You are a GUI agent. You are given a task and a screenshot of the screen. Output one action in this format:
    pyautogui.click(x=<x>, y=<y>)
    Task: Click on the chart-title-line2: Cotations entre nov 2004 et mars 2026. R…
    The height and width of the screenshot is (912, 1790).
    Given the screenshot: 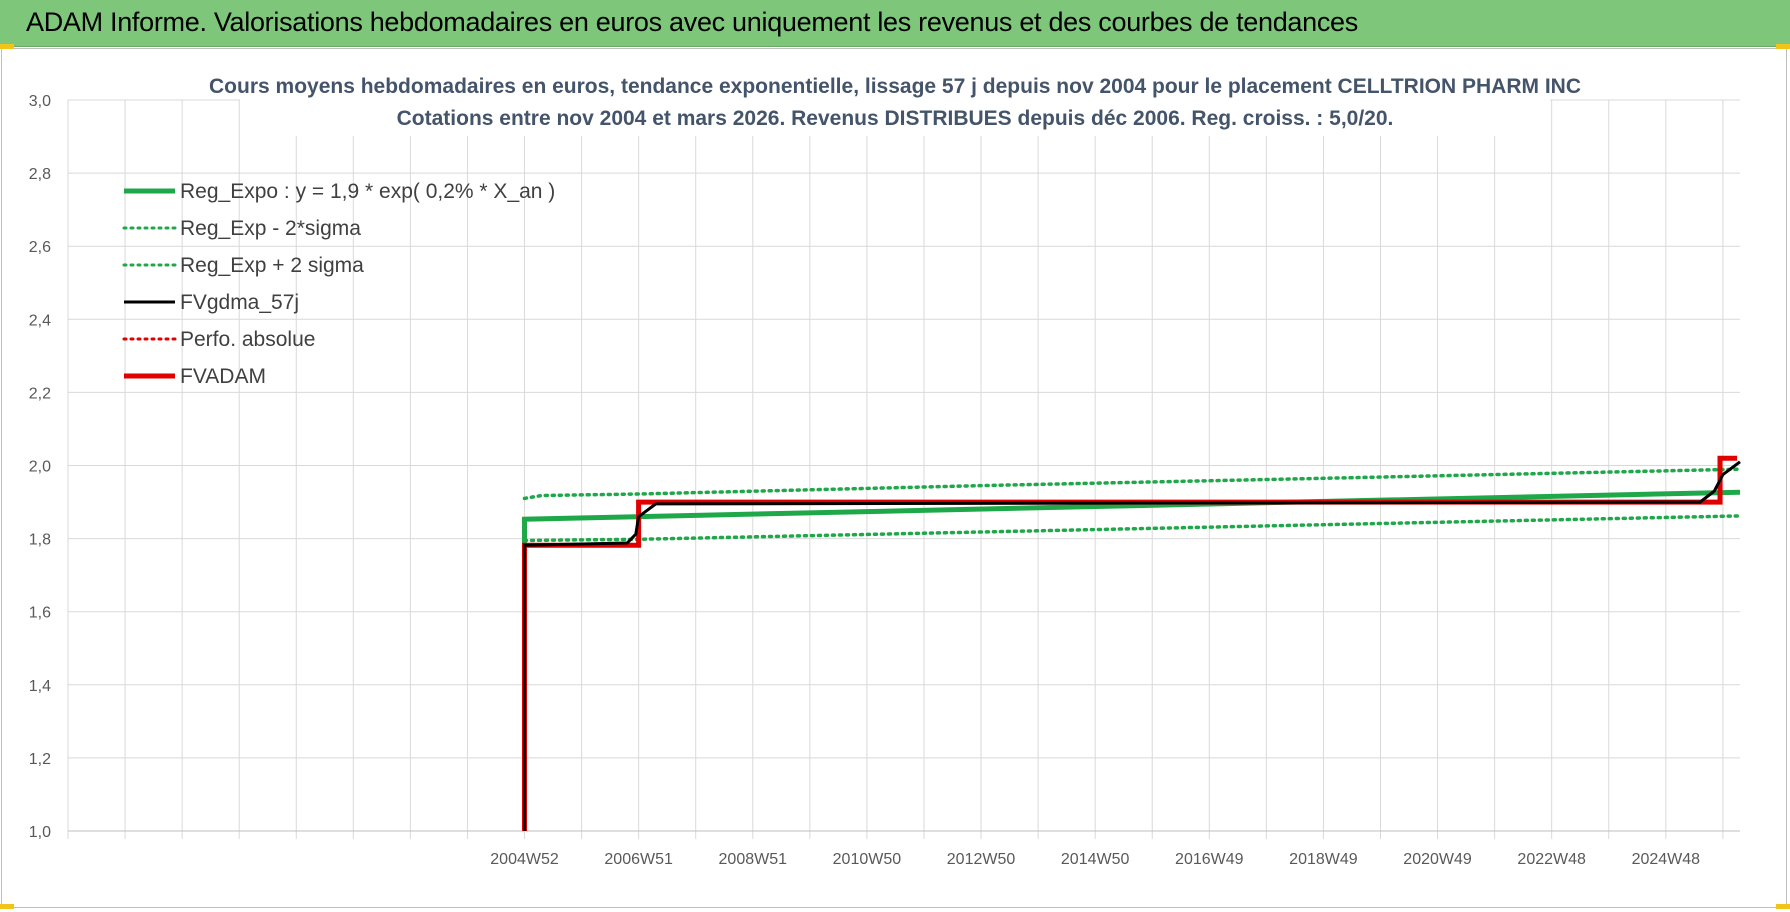 What is the action you would take?
    pyautogui.click(x=895, y=118)
    